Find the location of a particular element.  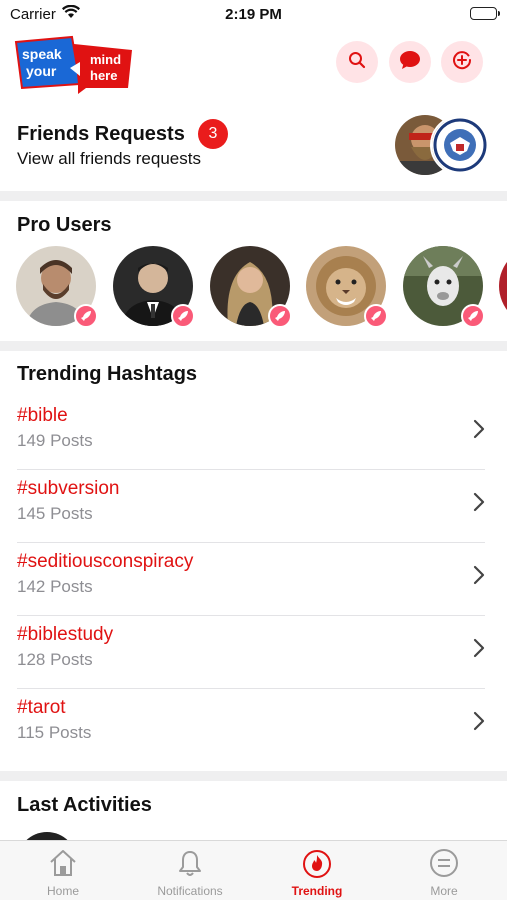

hashtag-post-count: 142 Posts is located at coordinates (55, 586).